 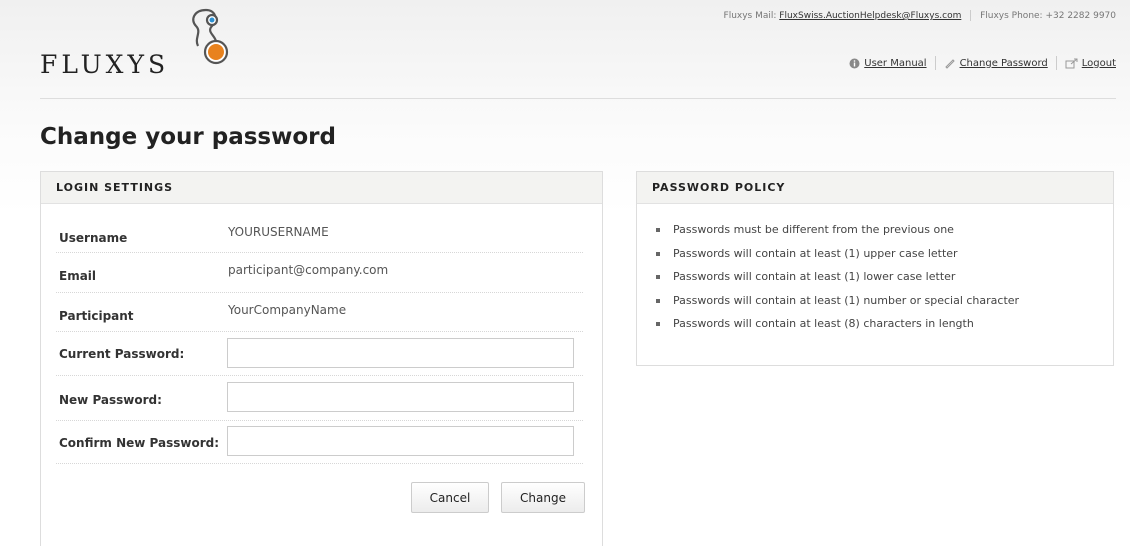 What do you see at coordinates (949, 64) in the screenshot?
I see `pencil-icon` at bounding box center [949, 64].